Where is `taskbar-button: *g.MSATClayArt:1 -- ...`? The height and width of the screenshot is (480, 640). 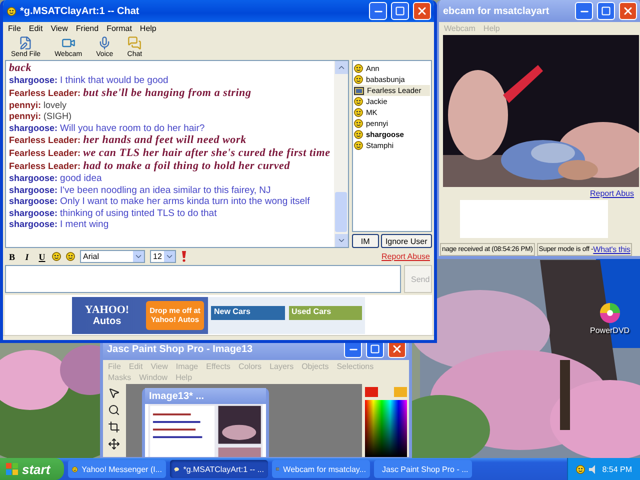
taskbar-button: *g.MSATClayArt:1 -- ... is located at coordinates (219, 469).